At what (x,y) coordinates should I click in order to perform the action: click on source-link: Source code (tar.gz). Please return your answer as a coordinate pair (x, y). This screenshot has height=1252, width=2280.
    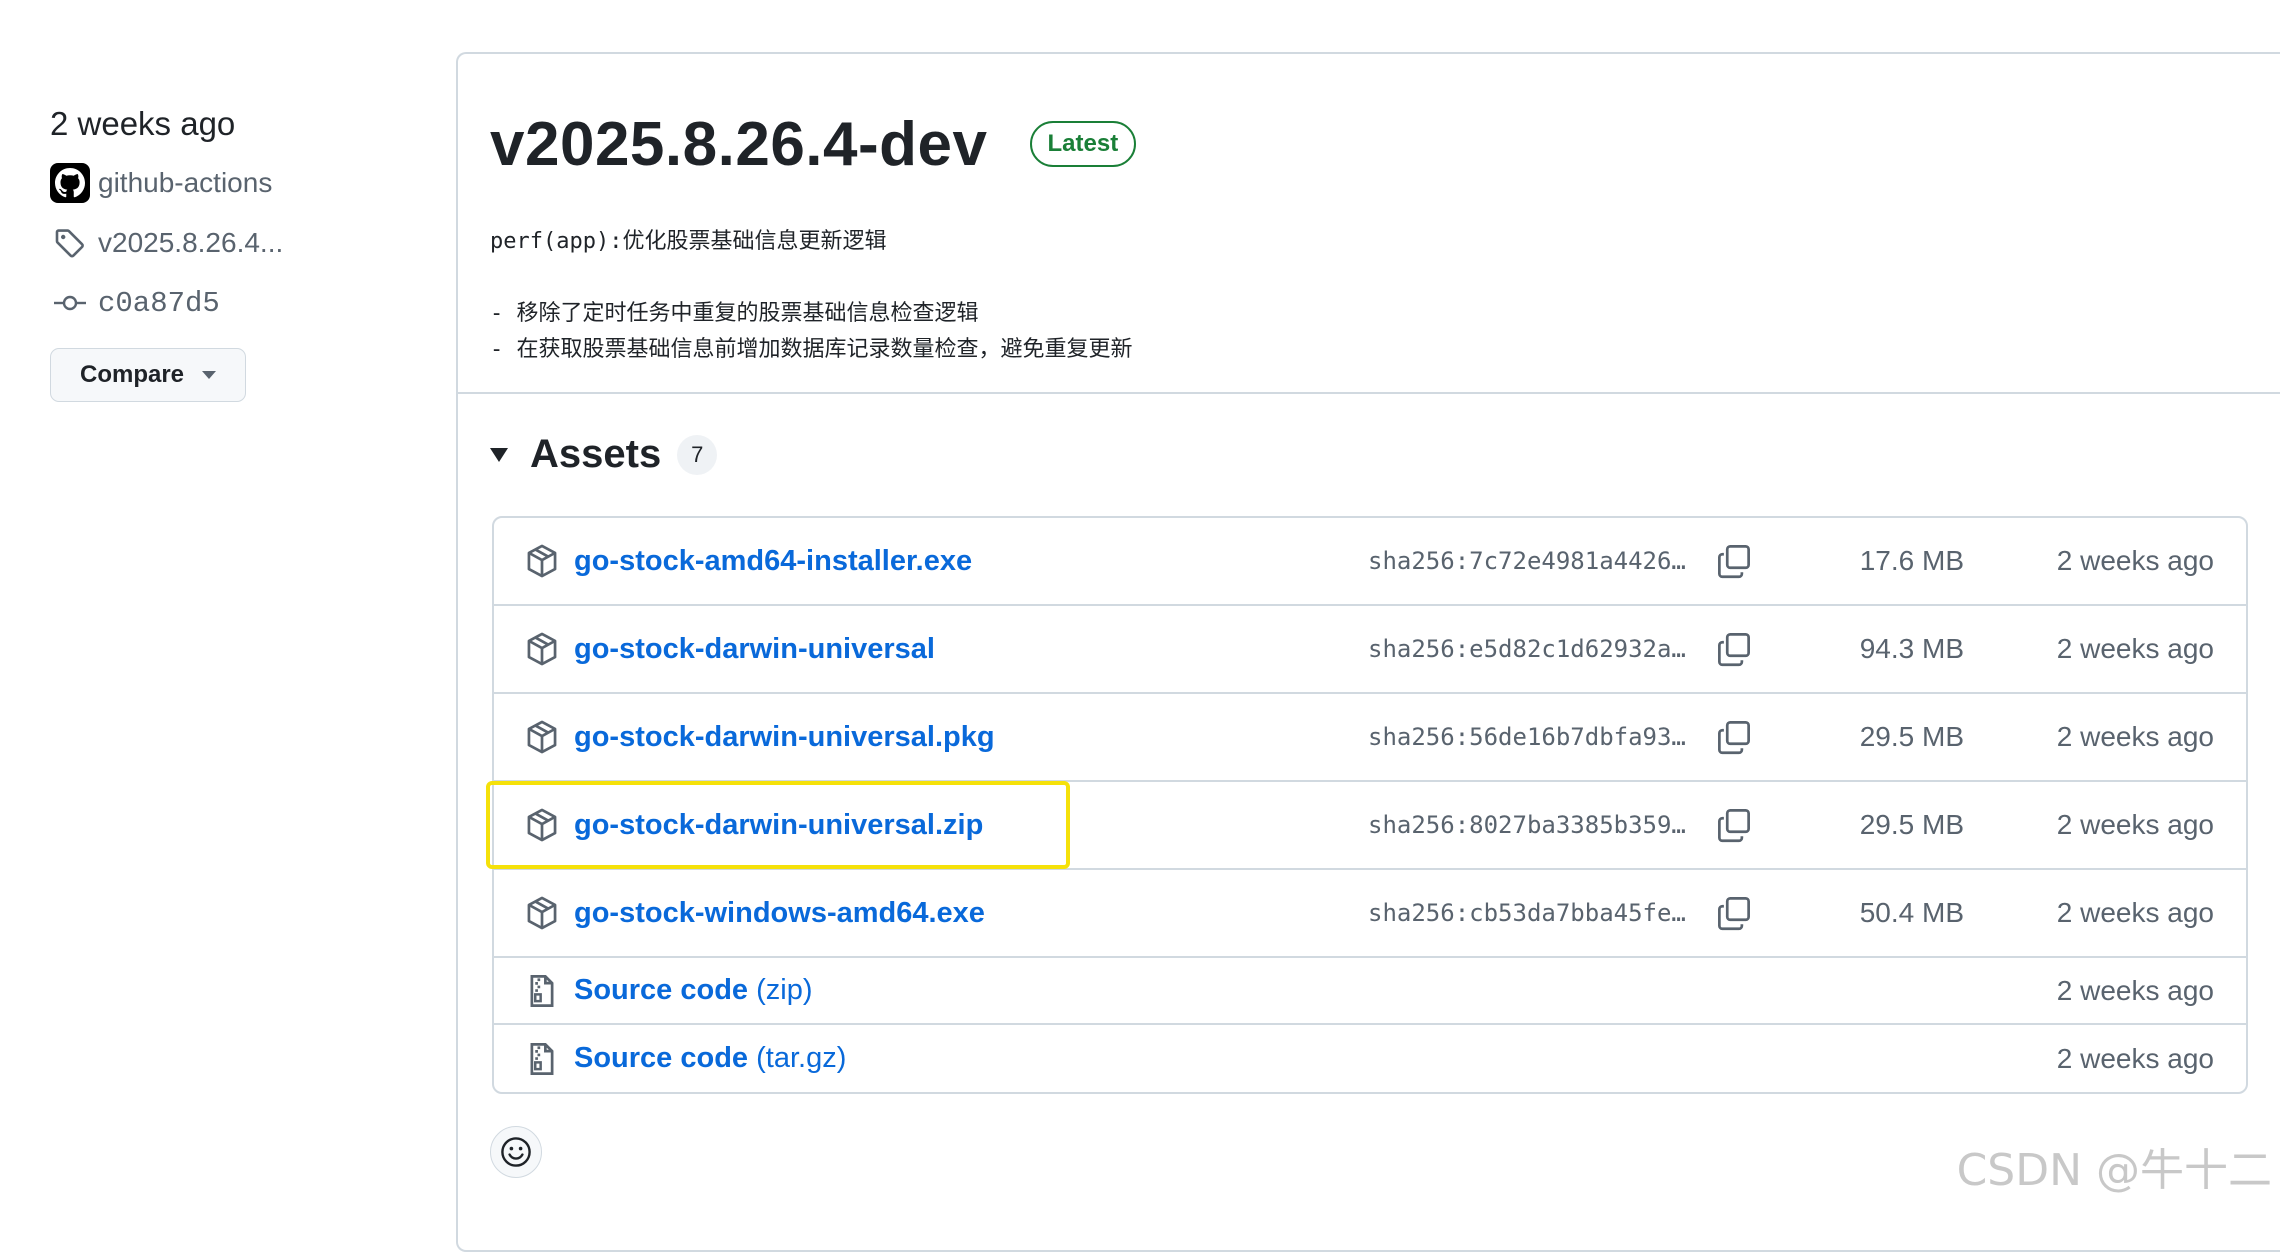
    Looking at the image, I should click on (710, 1058).